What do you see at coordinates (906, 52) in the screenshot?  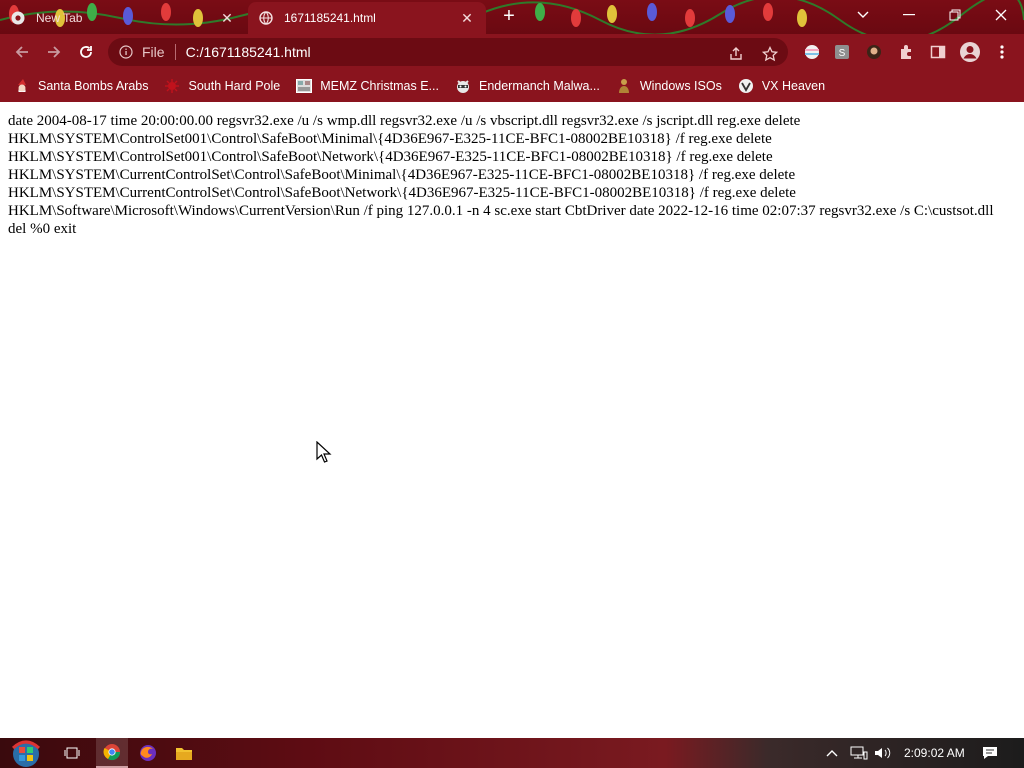 I see `extensions-puzzle-icon` at bounding box center [906, 52].